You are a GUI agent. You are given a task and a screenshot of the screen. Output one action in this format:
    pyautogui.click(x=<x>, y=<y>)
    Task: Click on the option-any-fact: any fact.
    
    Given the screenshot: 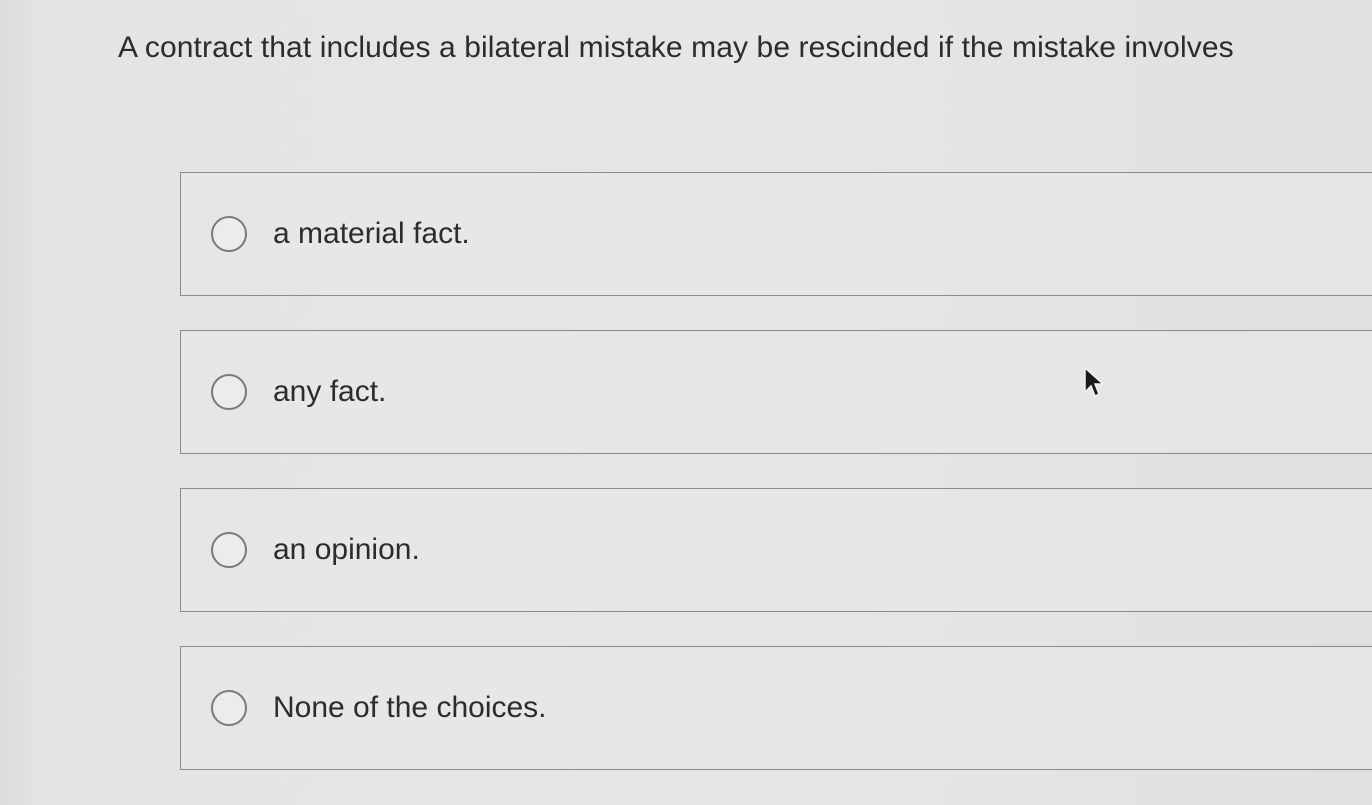 What is the action you would take?
    pyautogui.click(x=776, y=392)
    